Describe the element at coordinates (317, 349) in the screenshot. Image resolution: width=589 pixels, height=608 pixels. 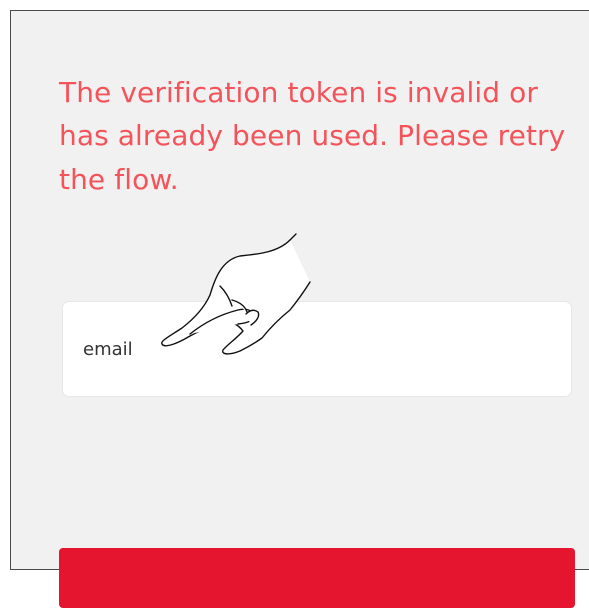
I see `email-input` at that location.